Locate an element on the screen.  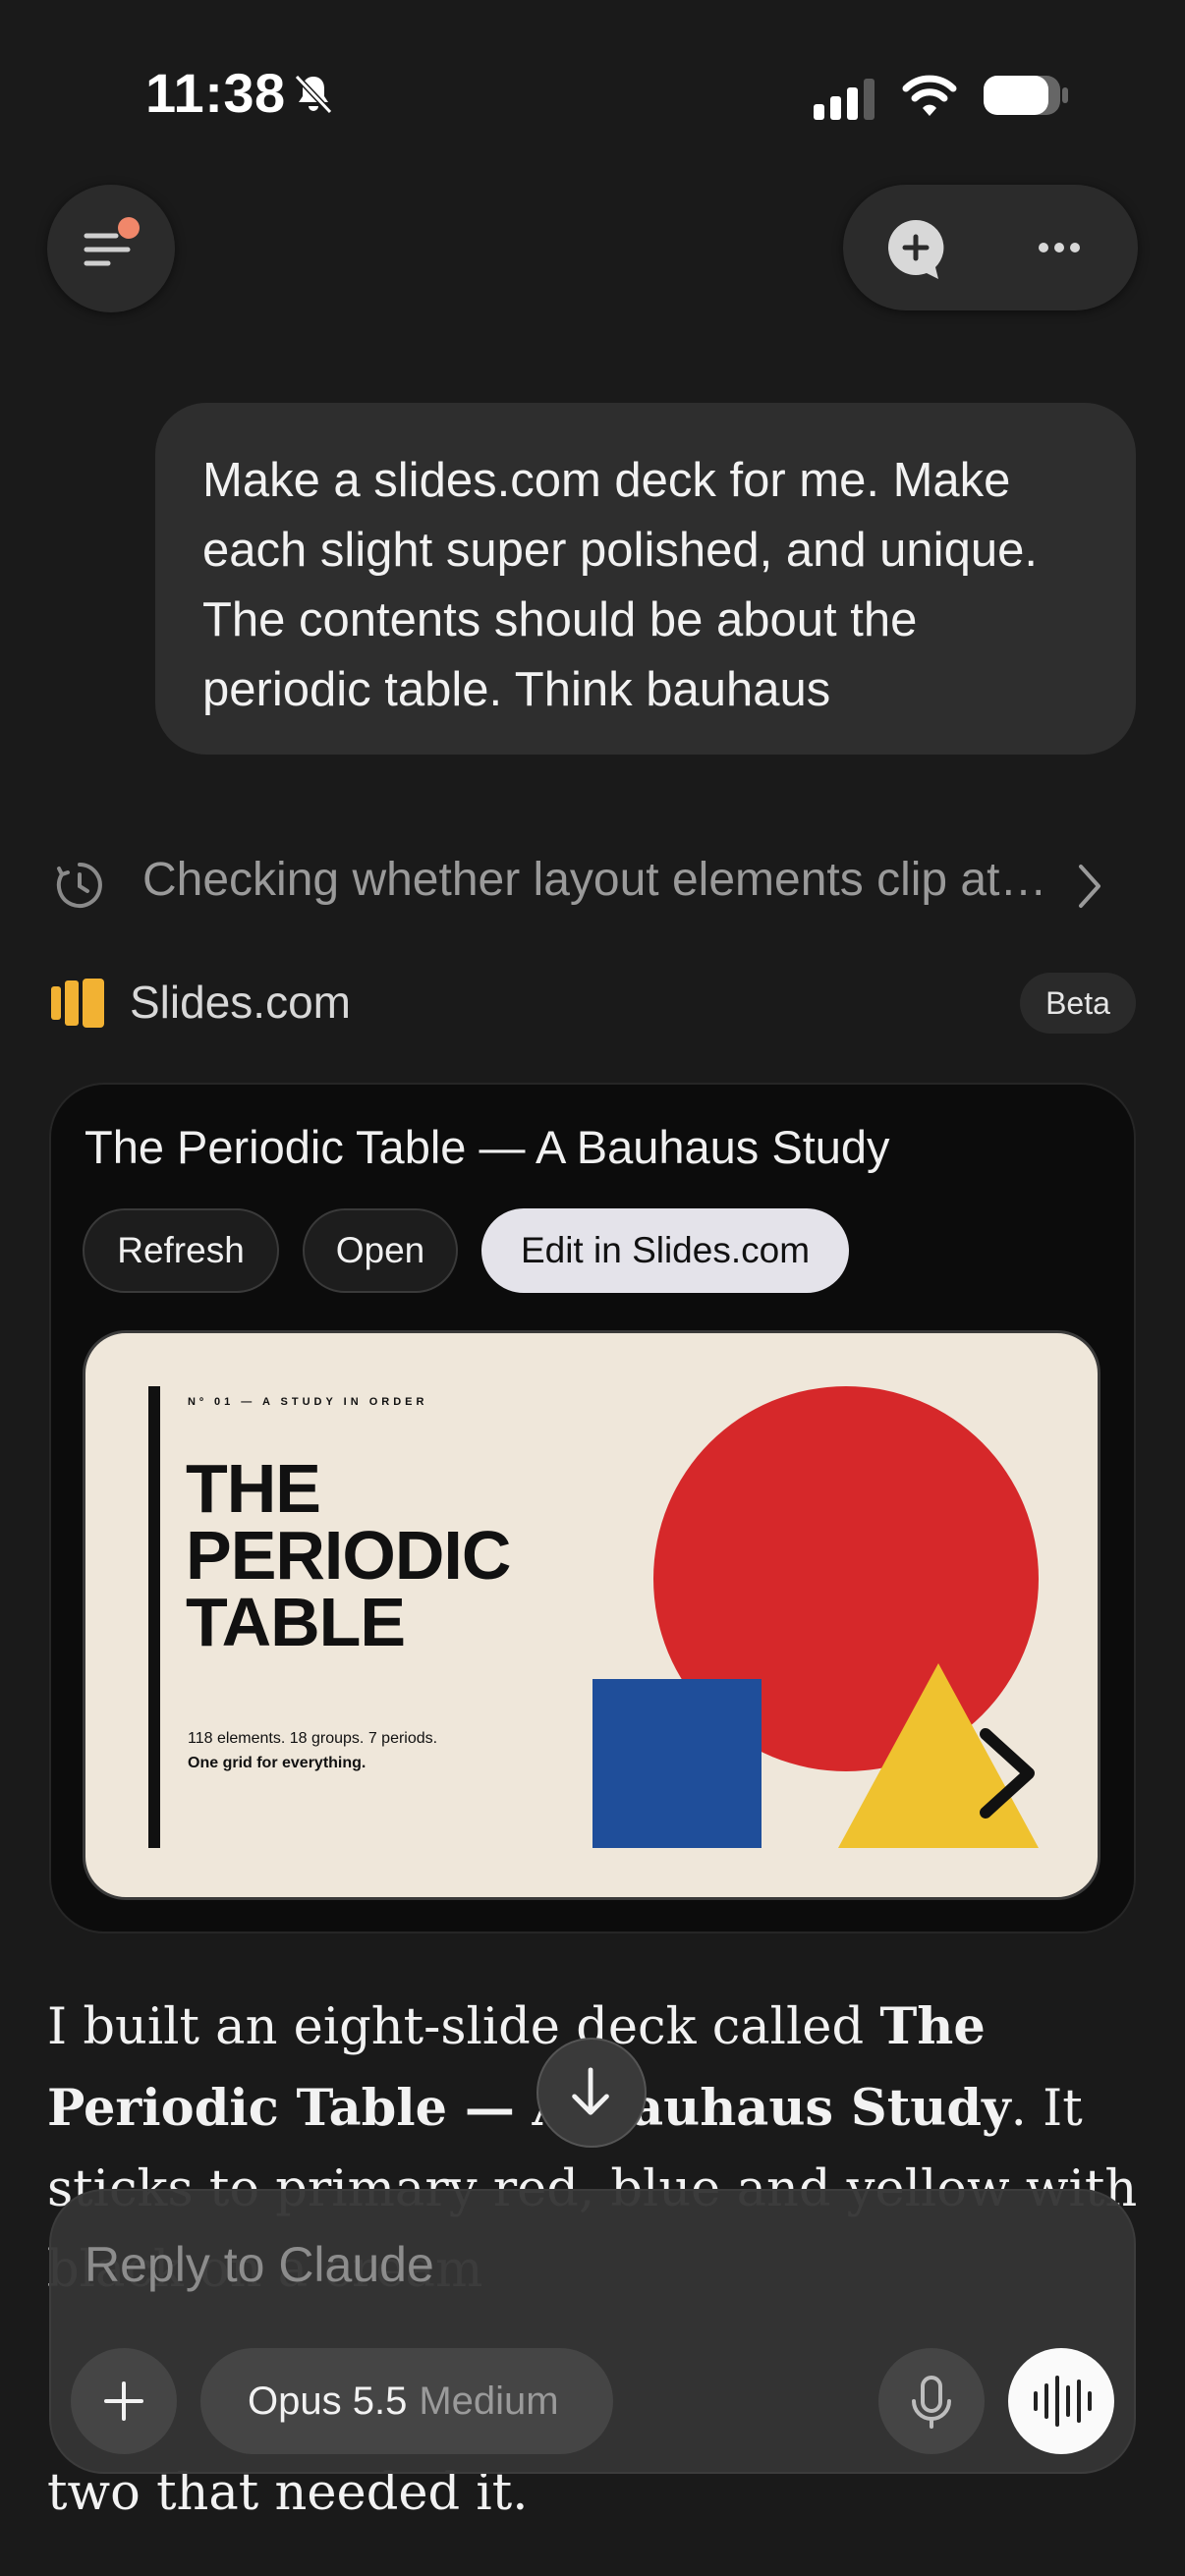
slide-title: THE PERIODIC TABLE is located at coordinates (349, 1555).